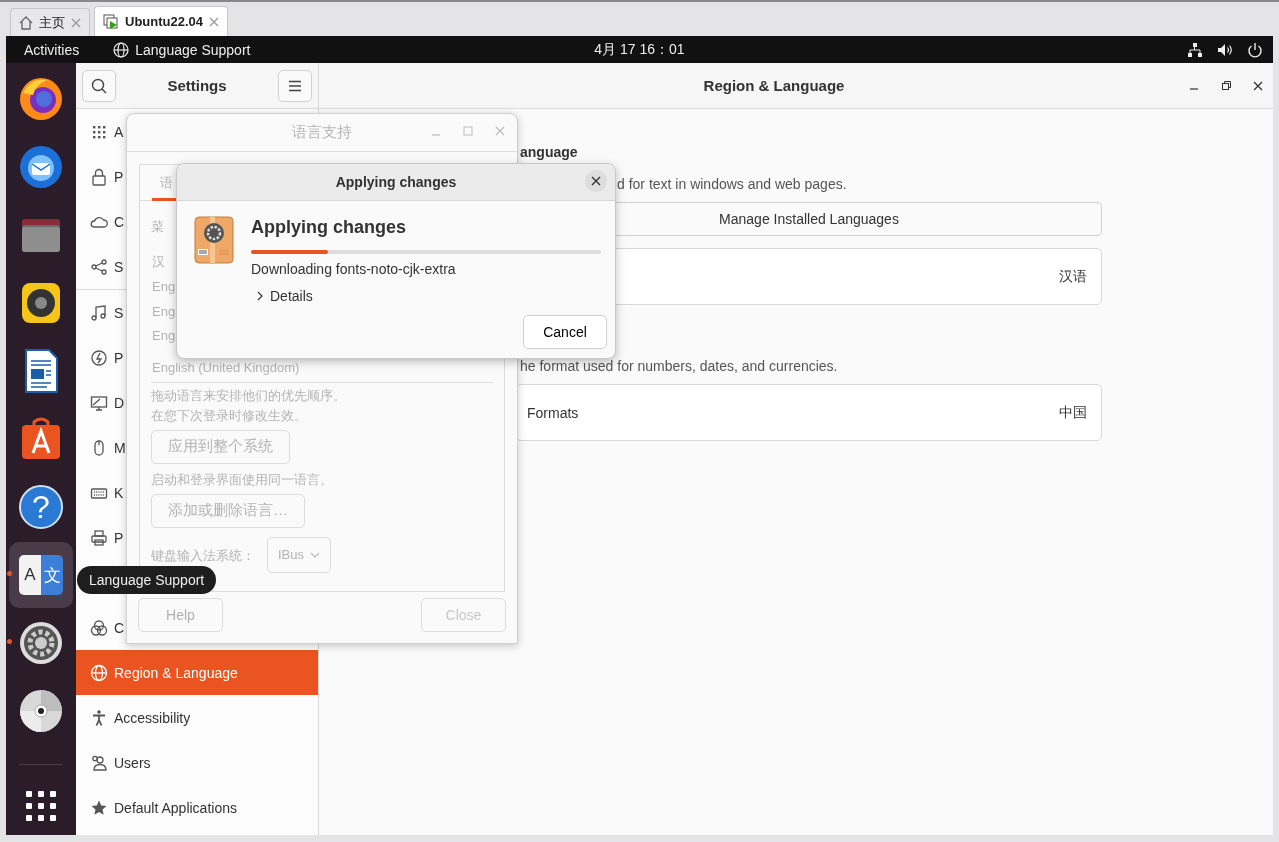 The height and width of the screenshot is (842, 1279). Describe the element at coordinates (248, 395) in the screenshot. I see `hint-text: 拖动语言来安排他们的优先顺序。` at that location.